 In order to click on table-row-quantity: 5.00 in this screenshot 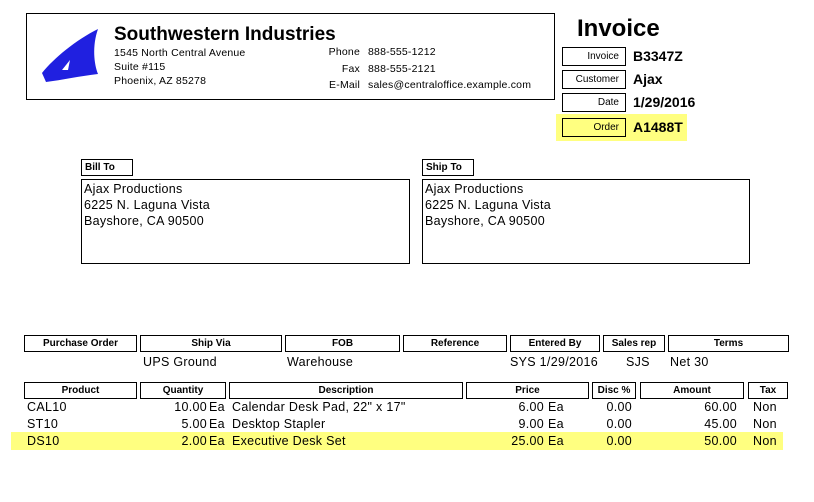, I will do `click(194, 424)`.